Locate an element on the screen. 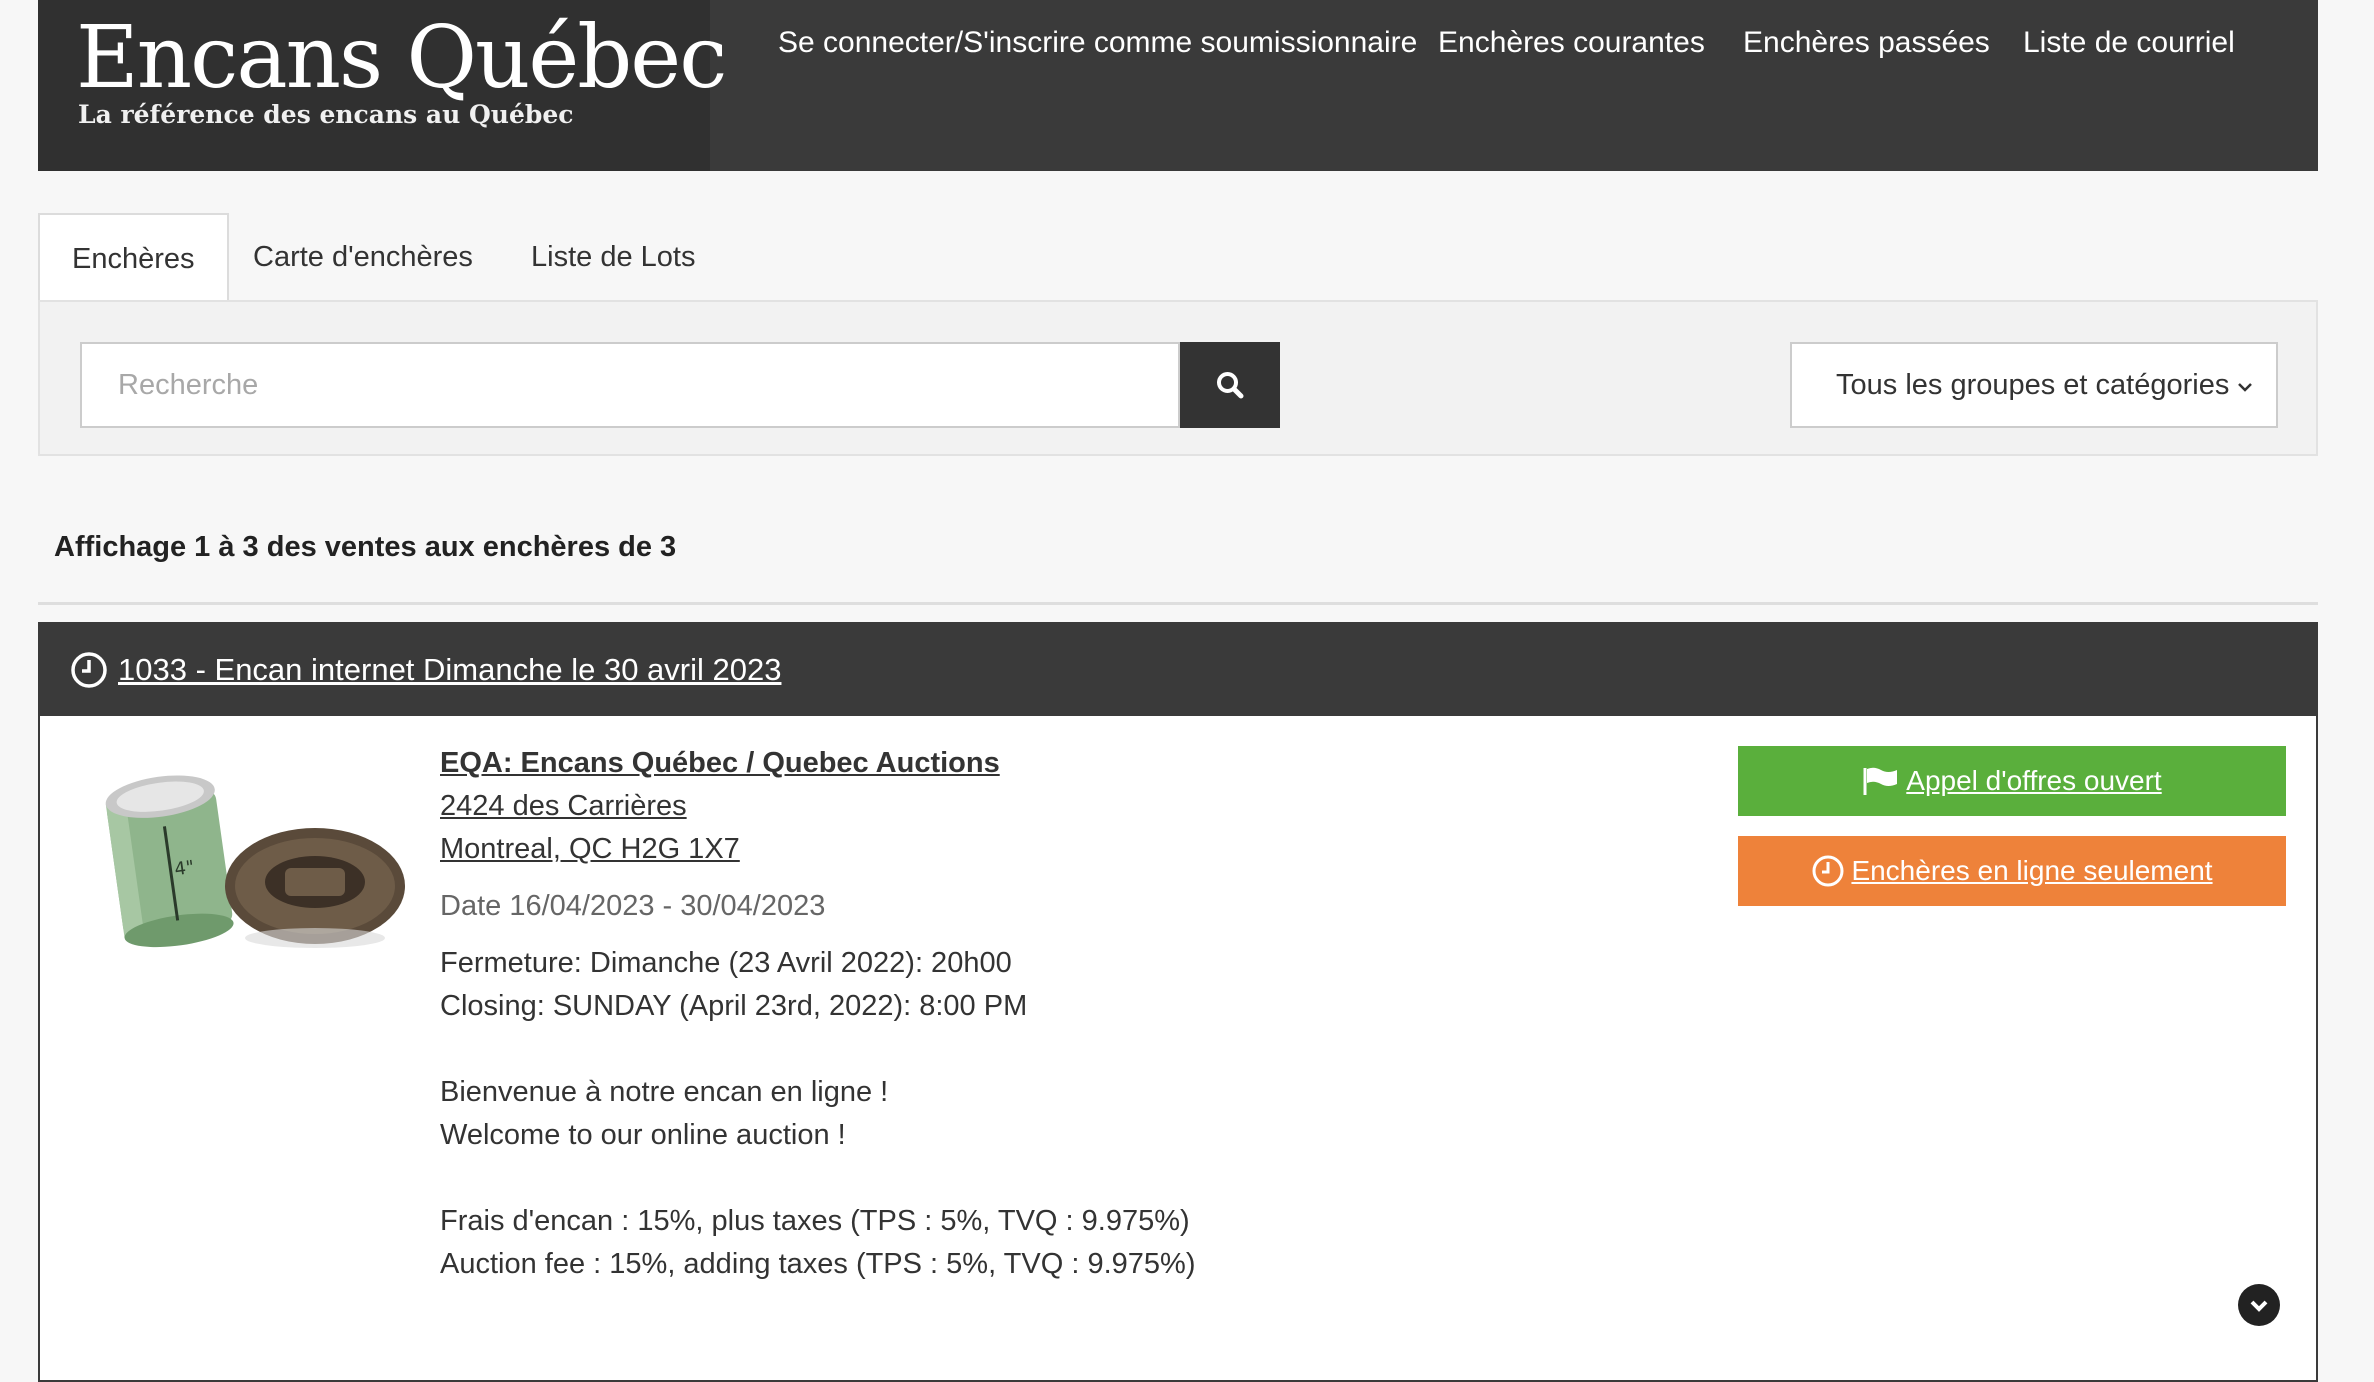 The image size is (2374, 1382). tab-bar: Enchères Carte d'enchères Liste de Lots is located at coordinates (1178, 257).